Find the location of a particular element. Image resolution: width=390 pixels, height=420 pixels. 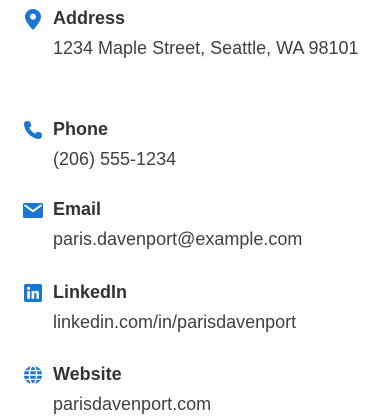

email-link: paris.davenport@example.com is located at coordinates (220, 239).